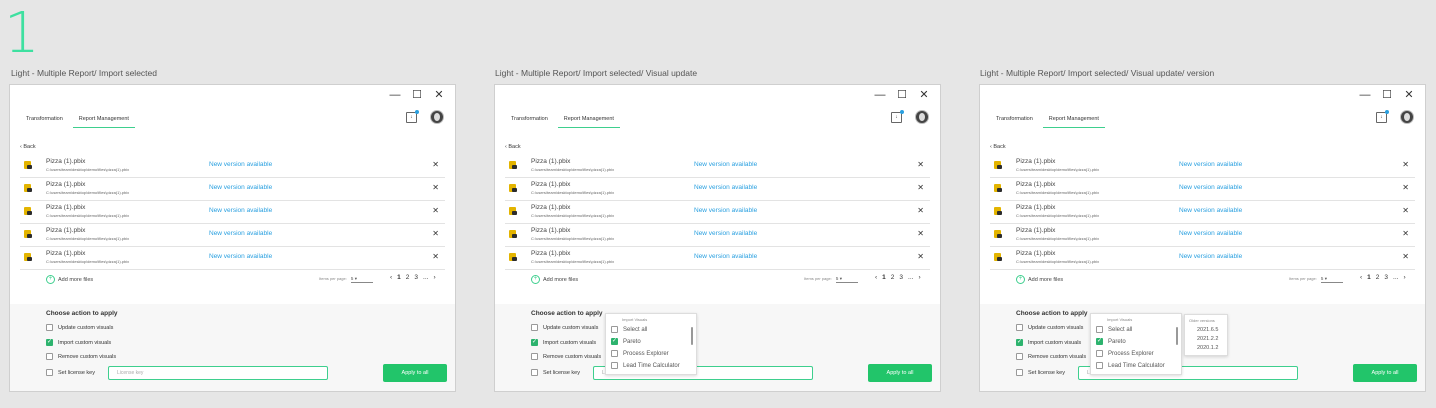 This screenshot has width=1436, height=408. I want to click on license-key-input: License key, so click(218, 373).